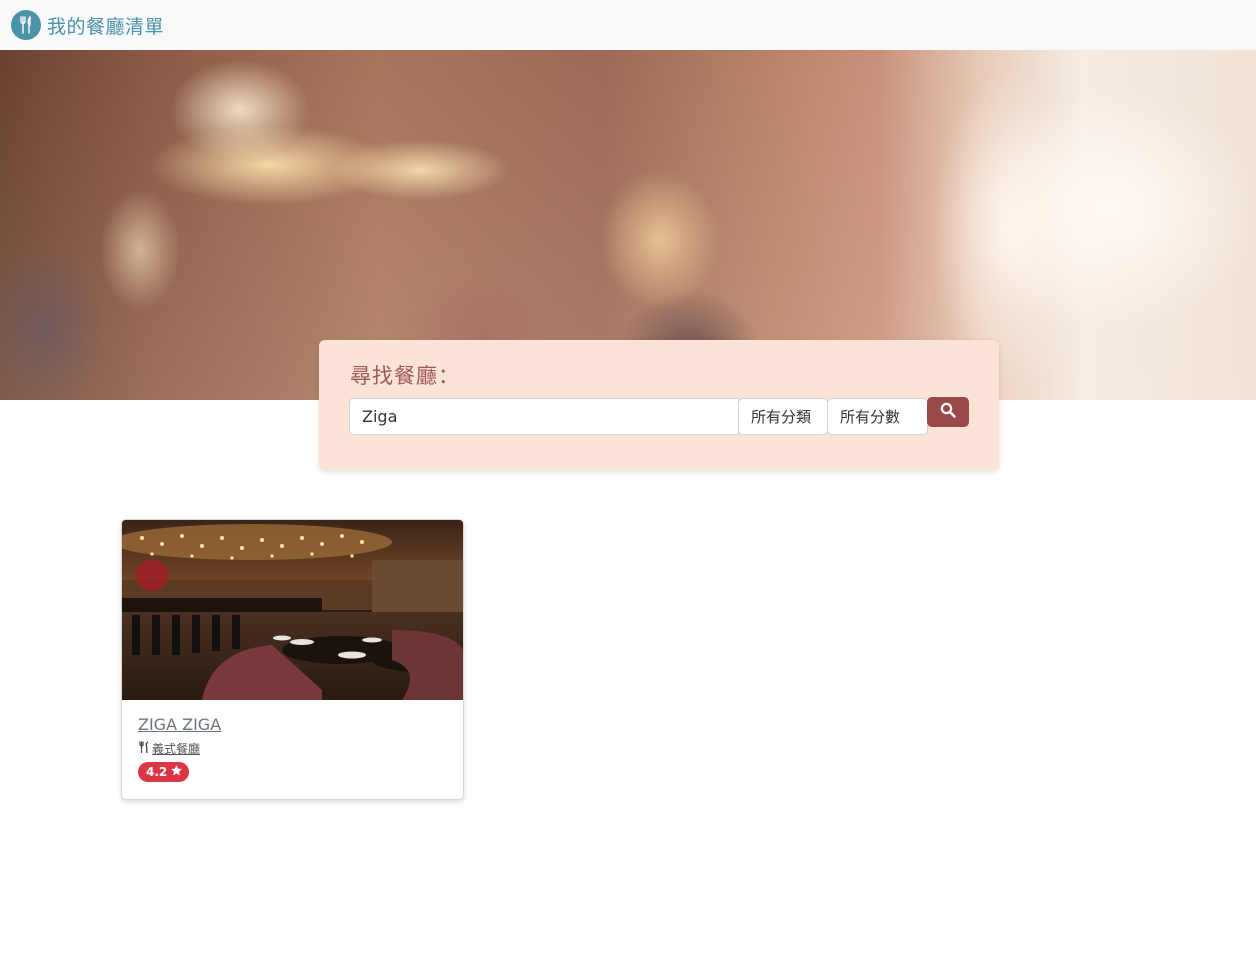  Describe the element at coordinates (544, 416) in the screenshot. I see `search-input` at that location.